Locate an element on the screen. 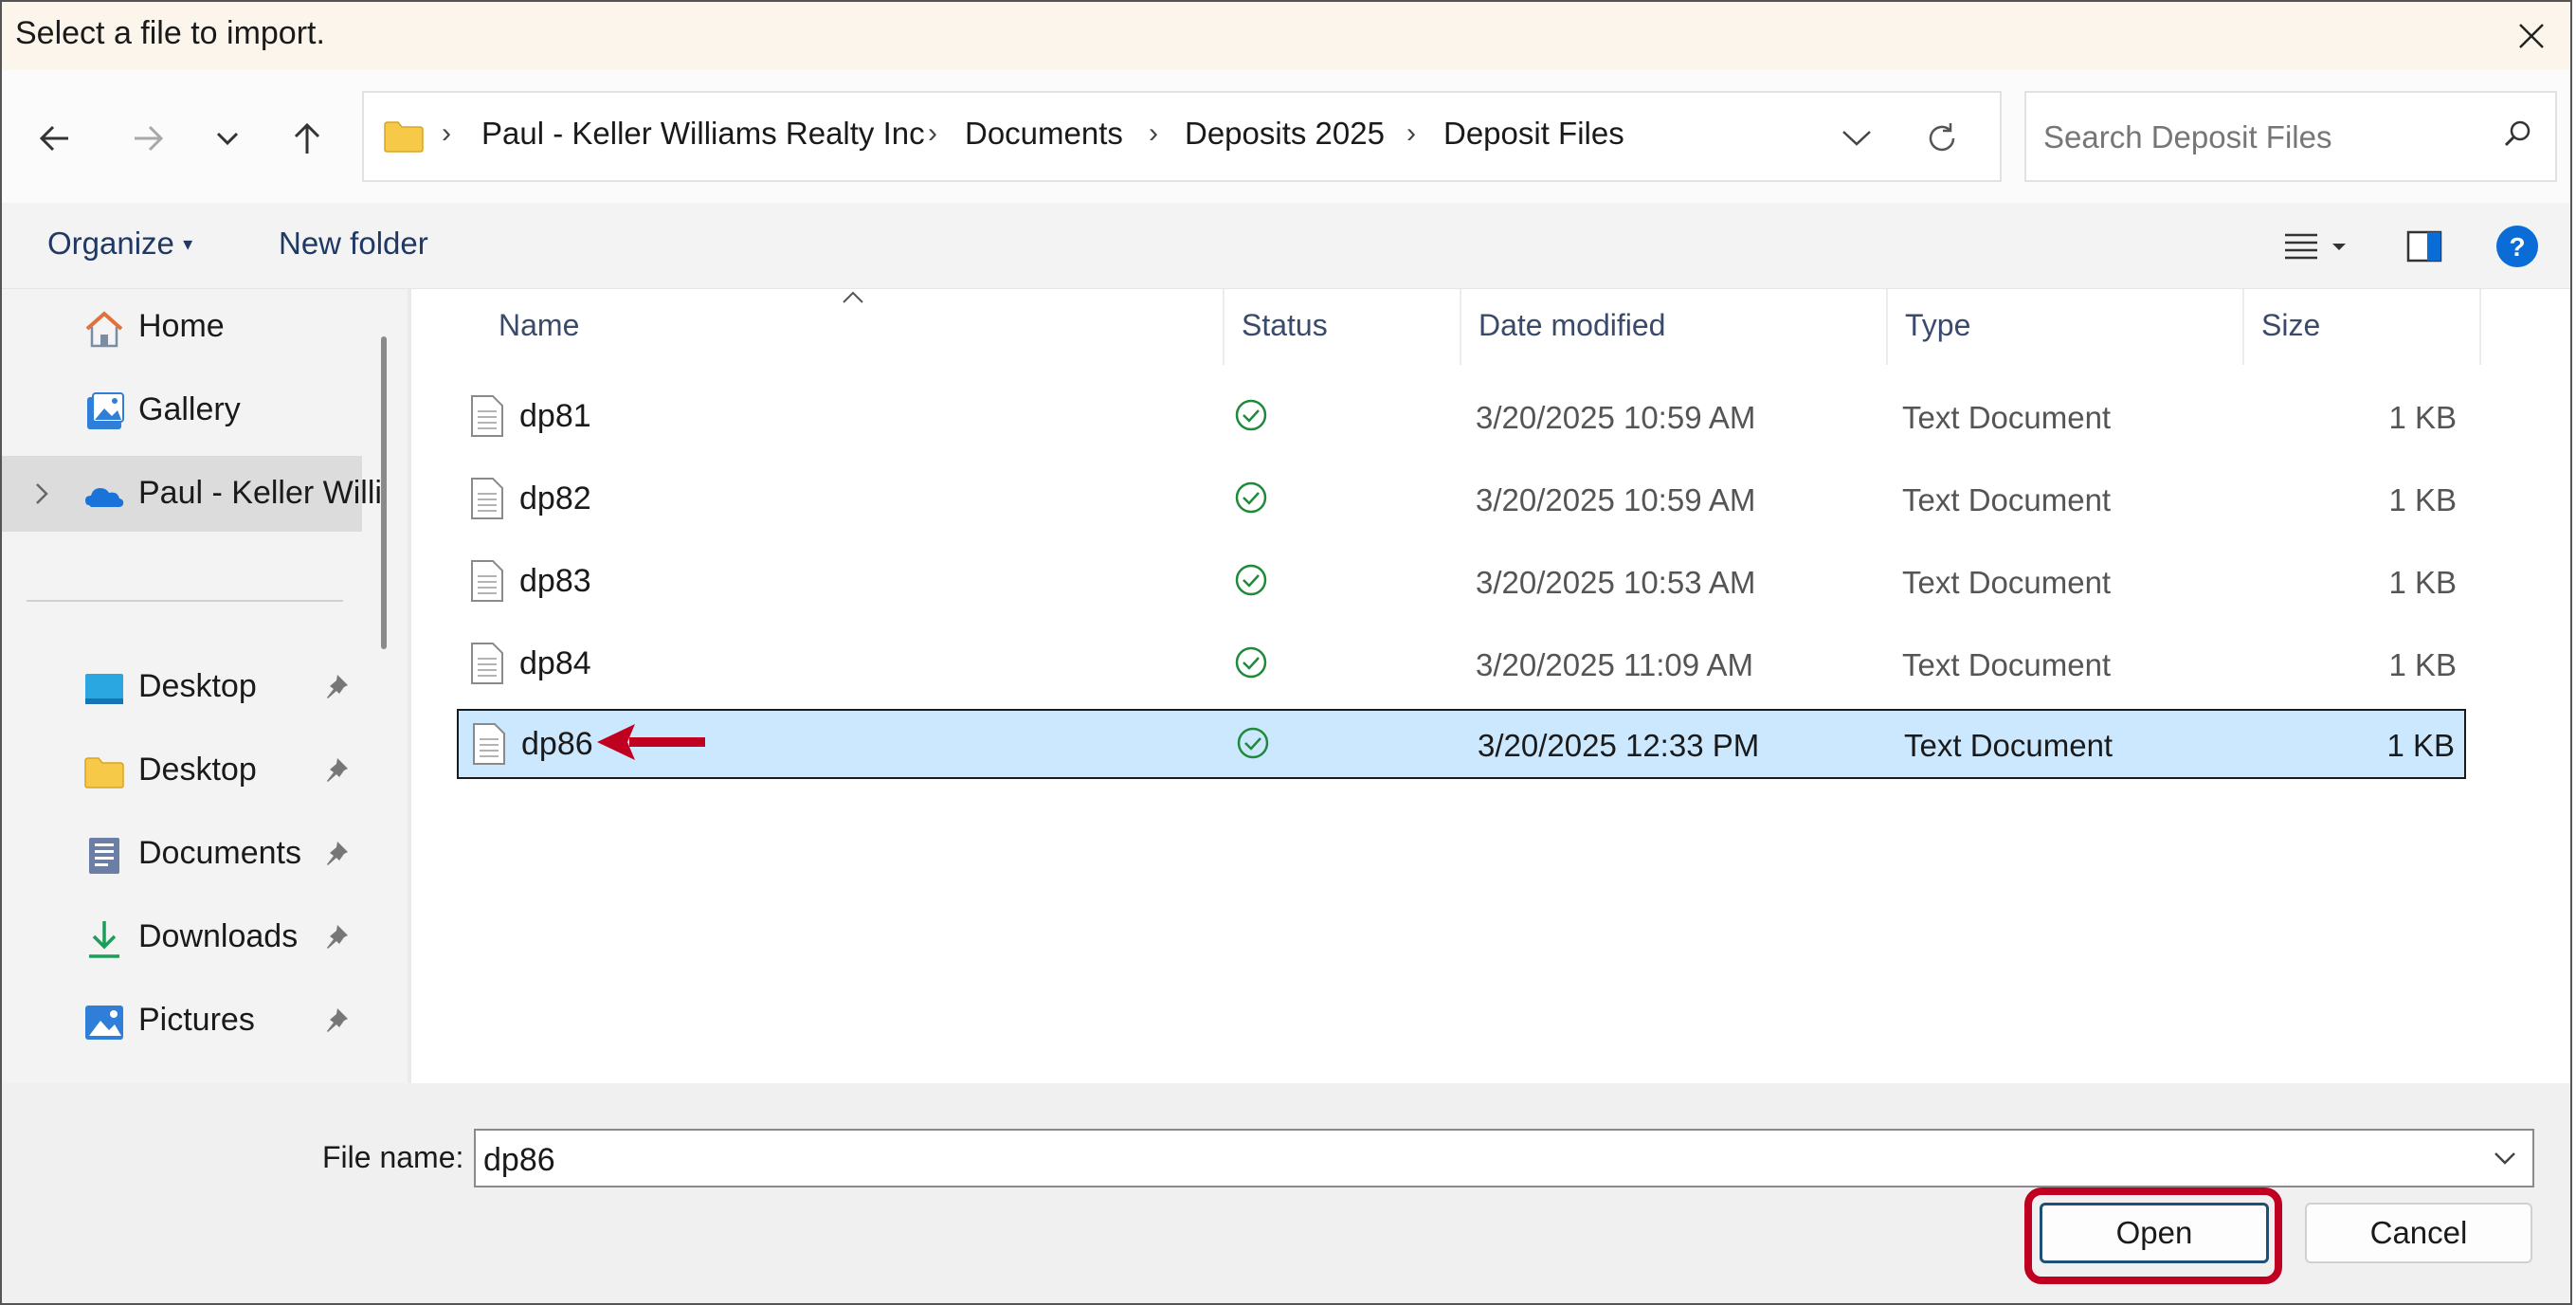 The width and height of the screenshot is (2576, 1305). documents-icon is located at coordinates (104, 856).